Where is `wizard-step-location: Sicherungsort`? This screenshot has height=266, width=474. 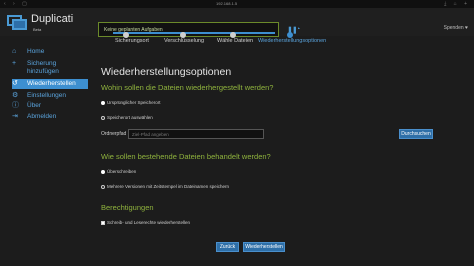
wizard-step-location: Sicherungsort is located at coordinates (132, 41).